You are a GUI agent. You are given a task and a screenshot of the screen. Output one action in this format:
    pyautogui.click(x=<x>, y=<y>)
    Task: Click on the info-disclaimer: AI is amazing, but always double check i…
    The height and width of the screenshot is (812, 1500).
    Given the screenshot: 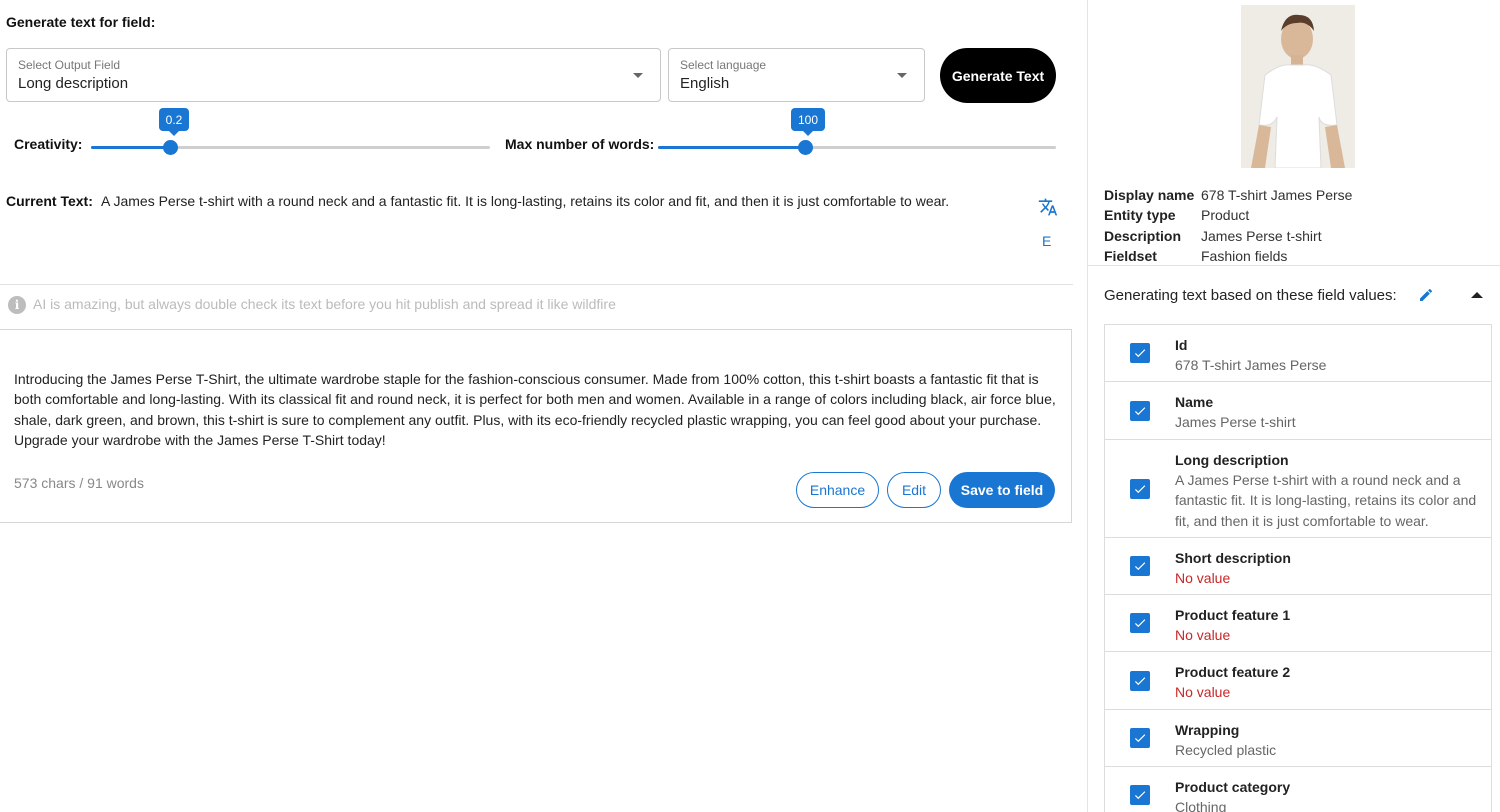 What is the action you would take?
    pyautogui.click(x=324, y=304)
    